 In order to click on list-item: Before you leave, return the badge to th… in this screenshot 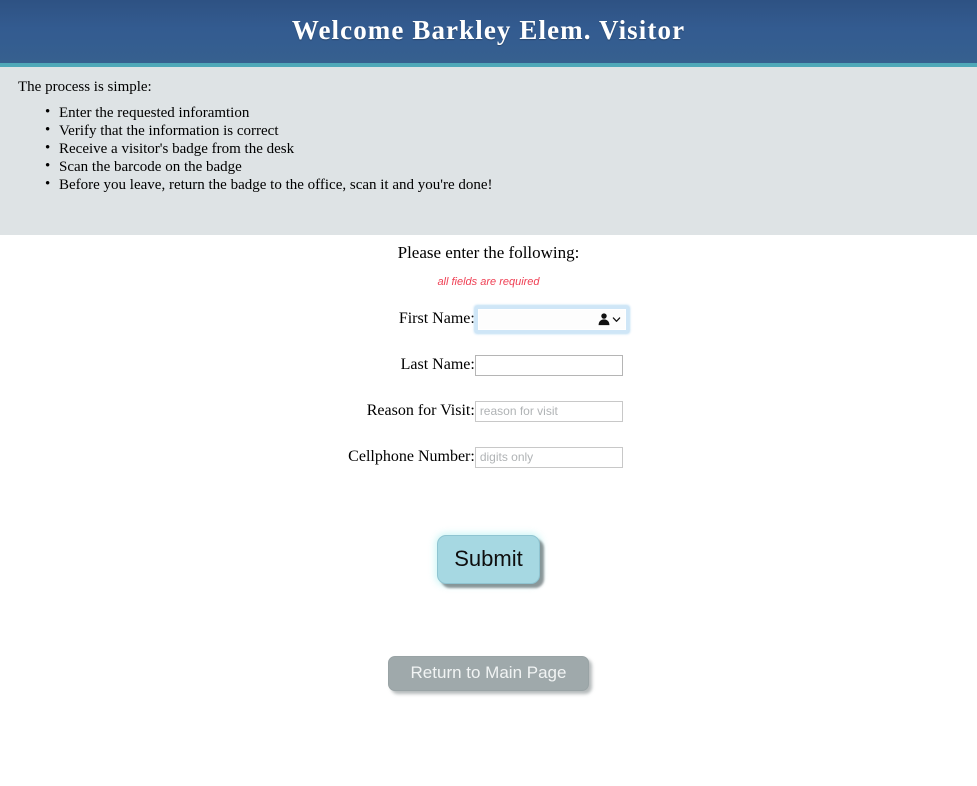, I will do `click(511, 184)`.